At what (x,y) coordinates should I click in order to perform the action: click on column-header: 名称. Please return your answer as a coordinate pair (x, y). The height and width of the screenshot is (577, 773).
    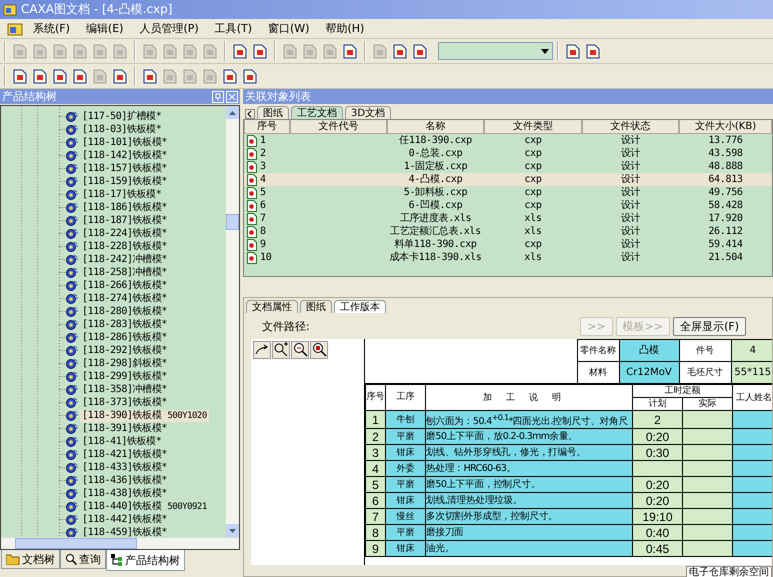
    Looking at the image, I should click on (435, 127).